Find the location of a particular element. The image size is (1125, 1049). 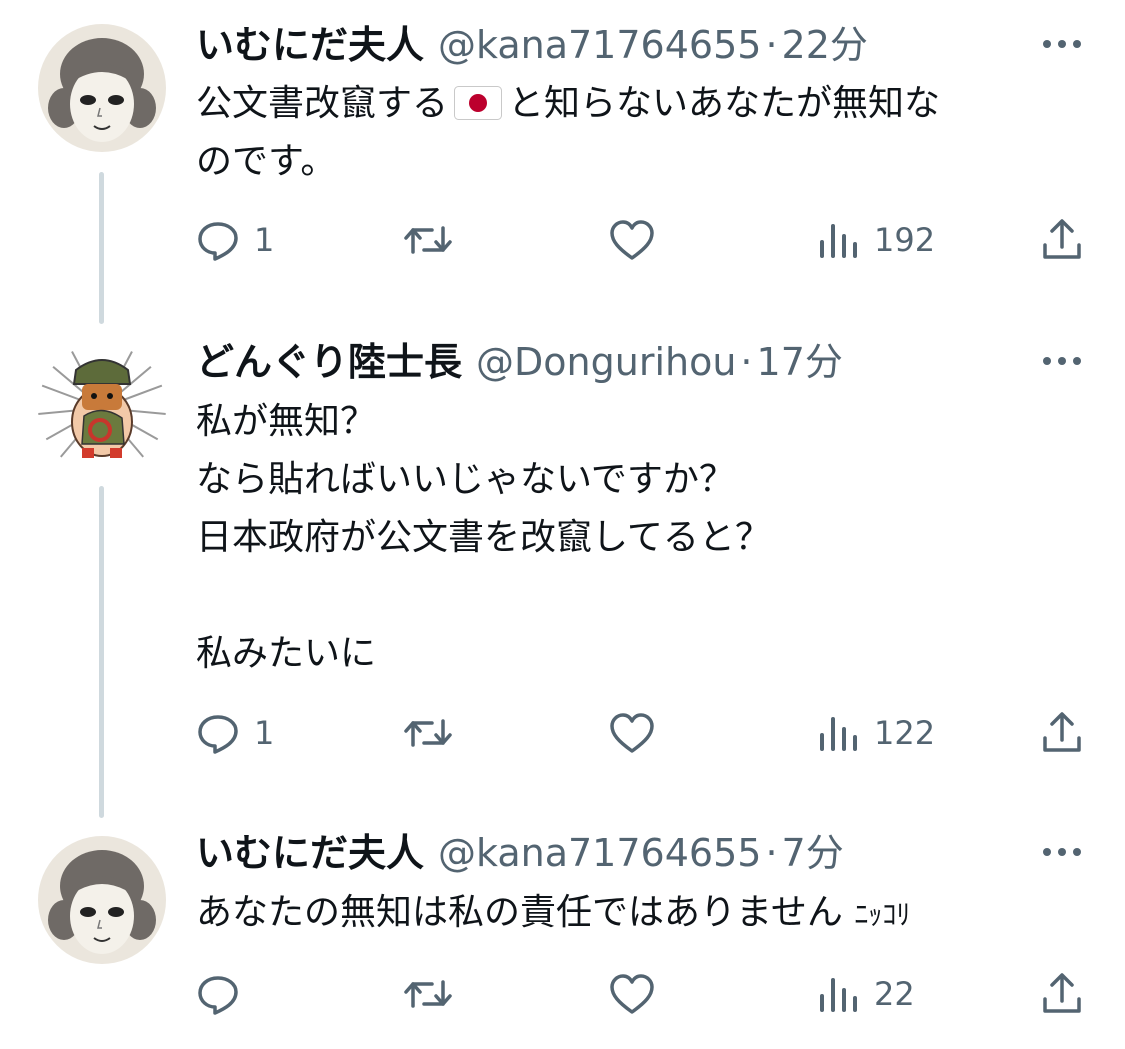

views-button: 122 is located at coordinates (875, 733).